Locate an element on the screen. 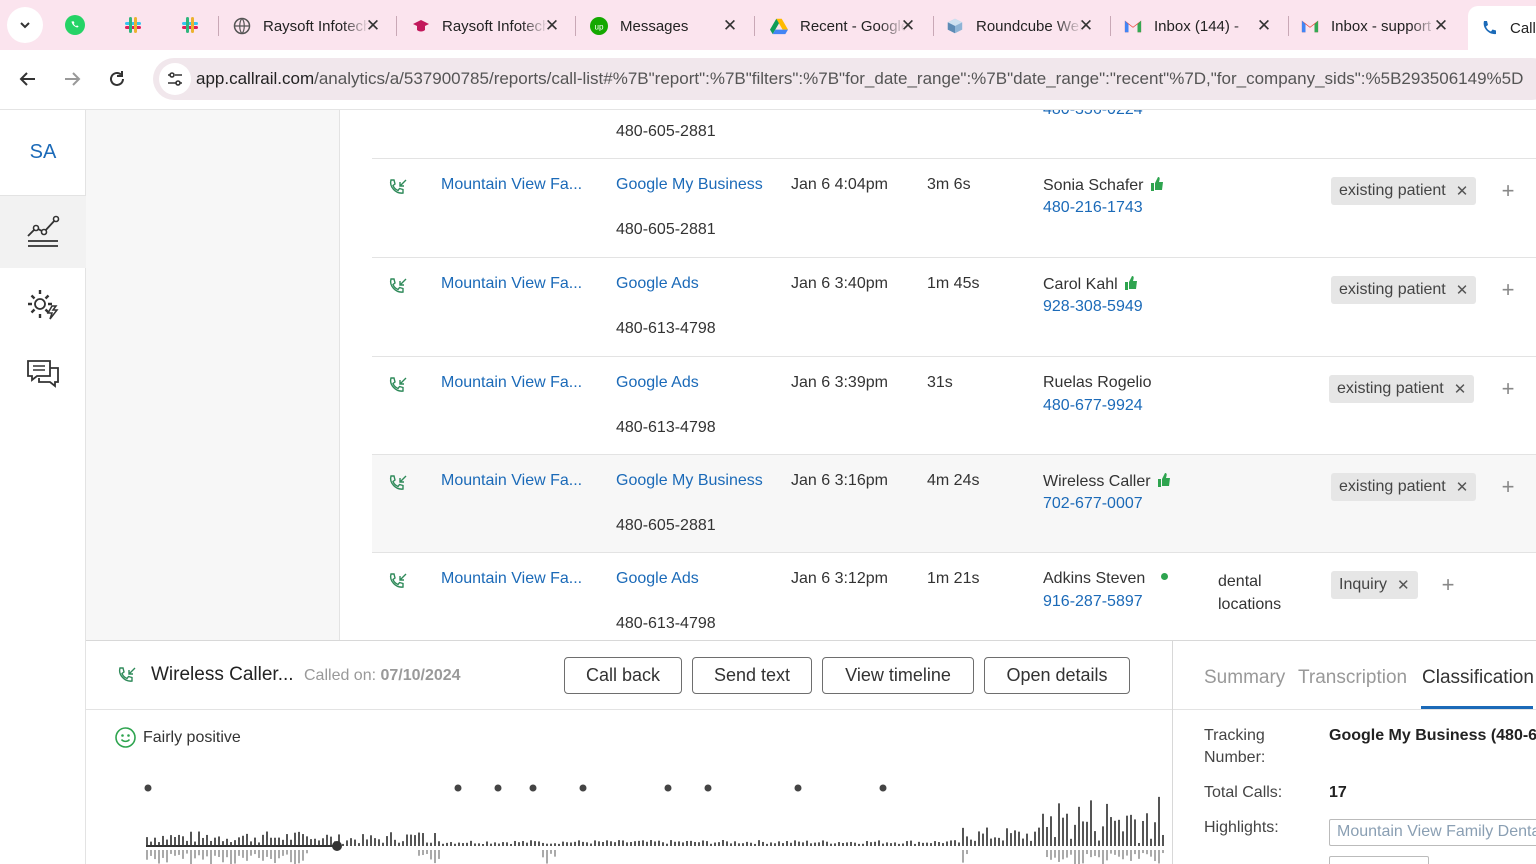 The width and height of the screenshot is (1536, 864). open-details-button: Open details is located at coordinates (1057, 675).